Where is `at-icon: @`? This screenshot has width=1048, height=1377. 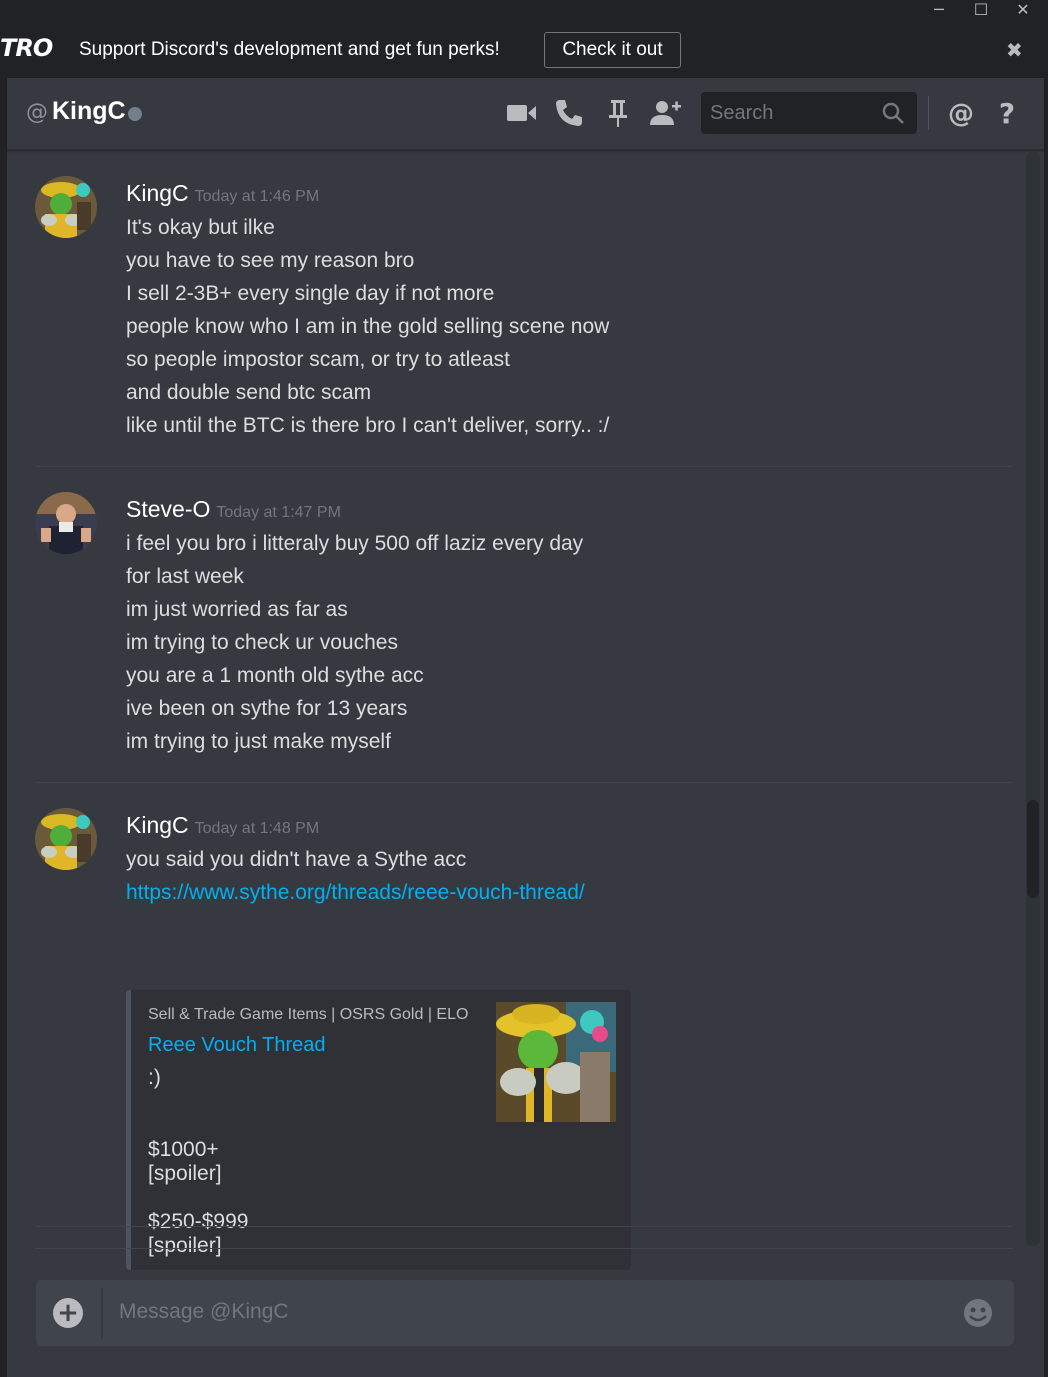 at-icon: @ is located at coordinates (37, 112).